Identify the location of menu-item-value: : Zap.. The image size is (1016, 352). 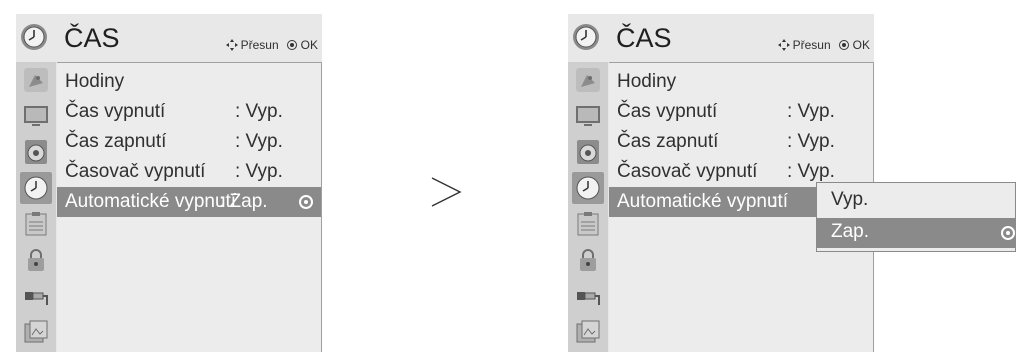
(243, 201).